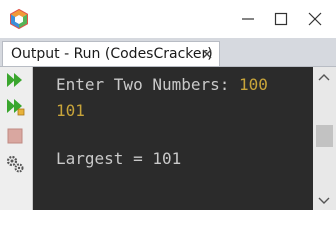  I want to click on maximize-icon, so click(281, 19).